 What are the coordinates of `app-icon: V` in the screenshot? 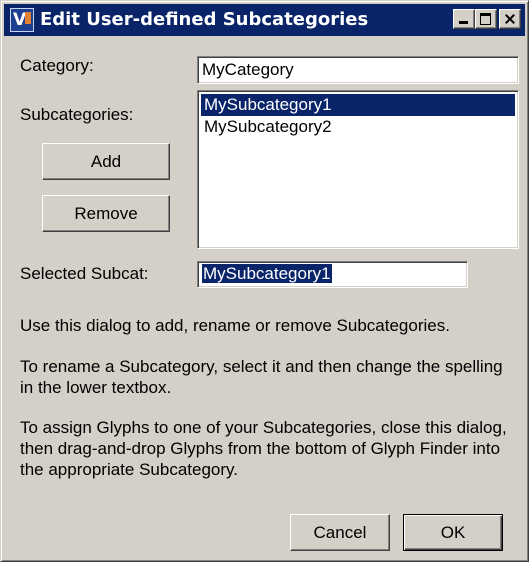 It's located at (22, 20).